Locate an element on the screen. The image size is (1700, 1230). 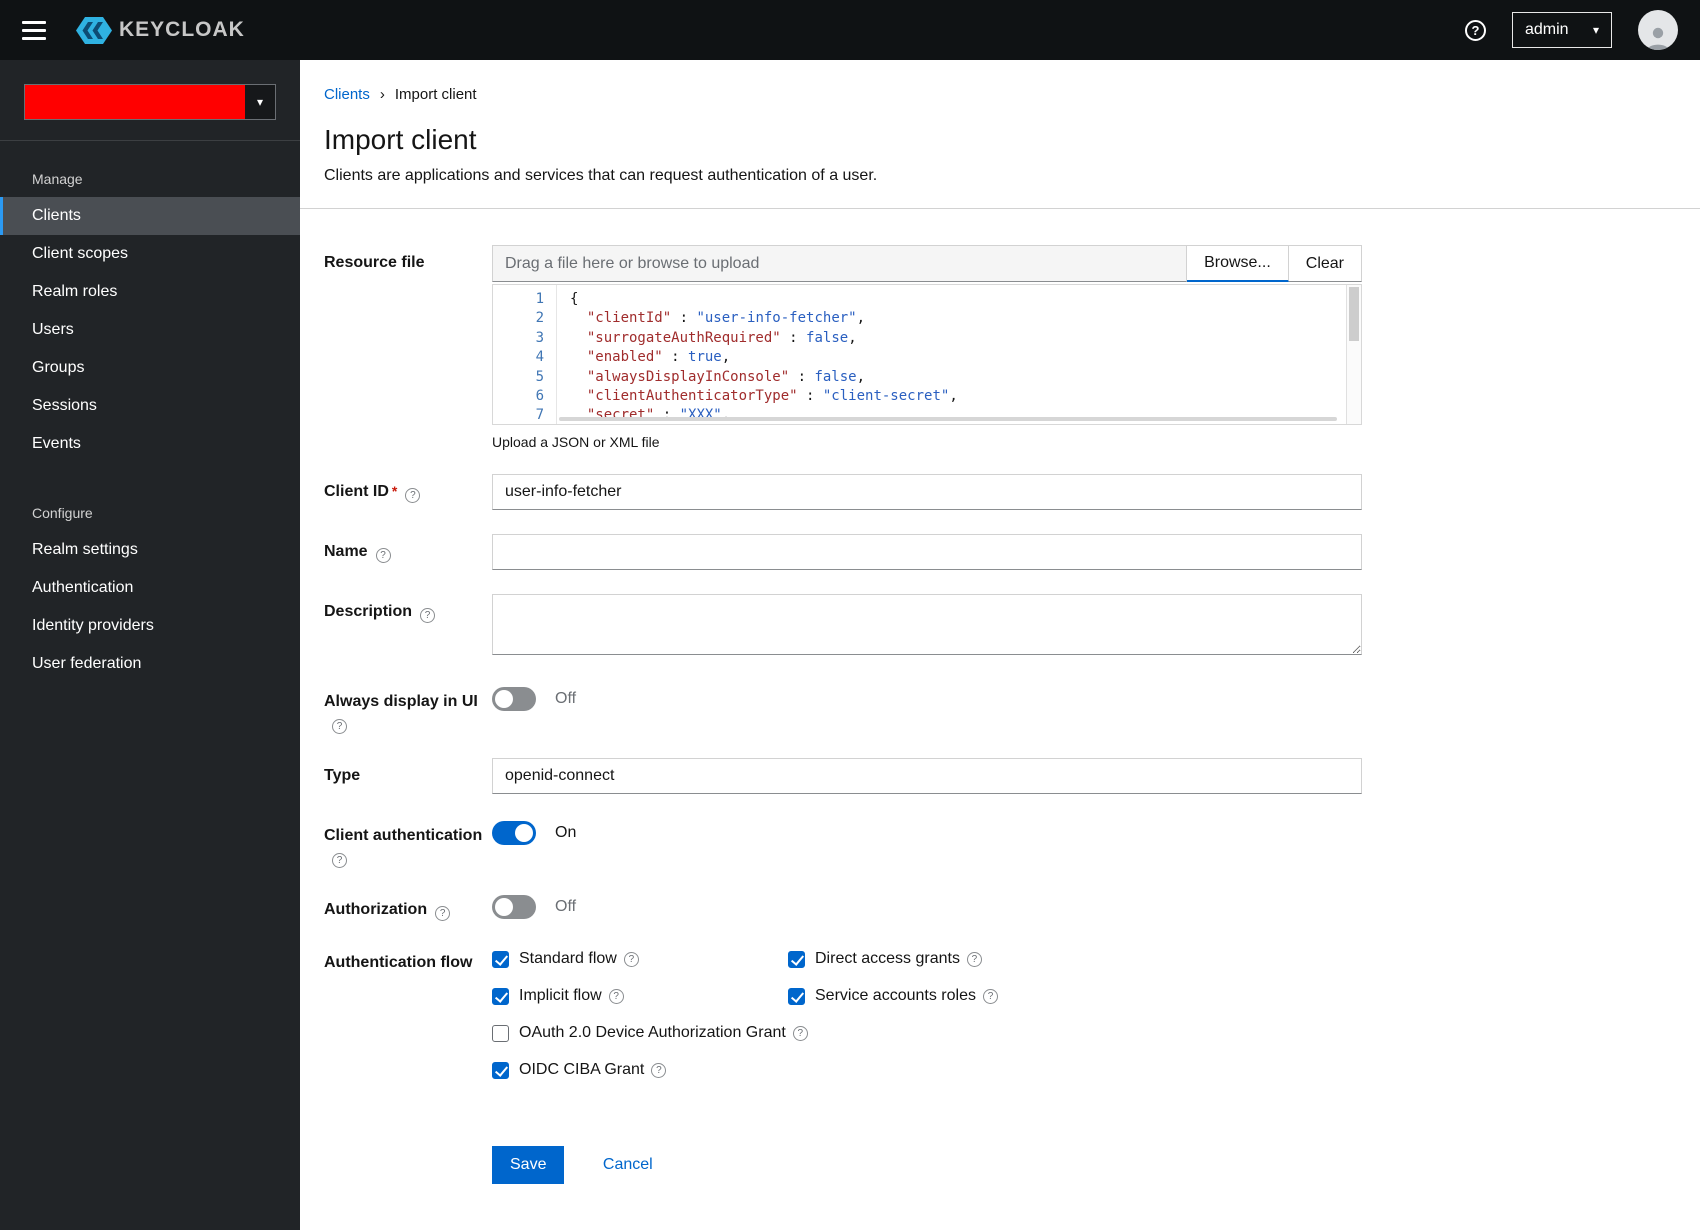
checkbox-oidc-ciba-grant: OIDC CIBA Grant? is located at coordinates (579, 1070).